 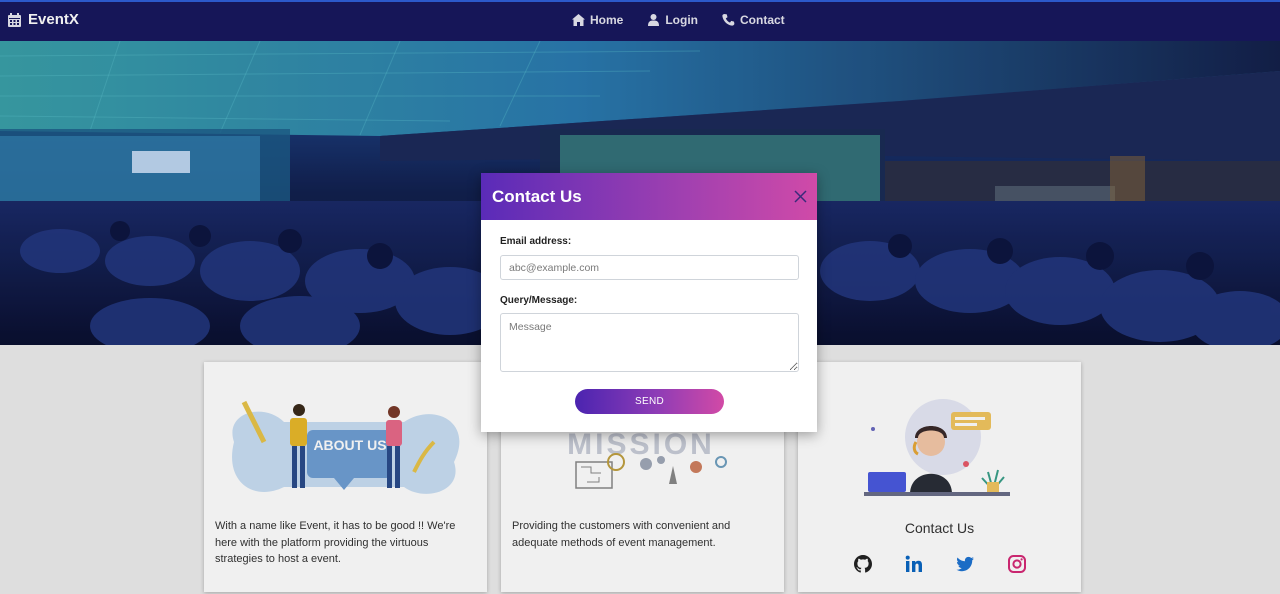 What do you see at coordinates (649, 342) in the screenshot?
I see `message-field` at bounding box center [649, 342].